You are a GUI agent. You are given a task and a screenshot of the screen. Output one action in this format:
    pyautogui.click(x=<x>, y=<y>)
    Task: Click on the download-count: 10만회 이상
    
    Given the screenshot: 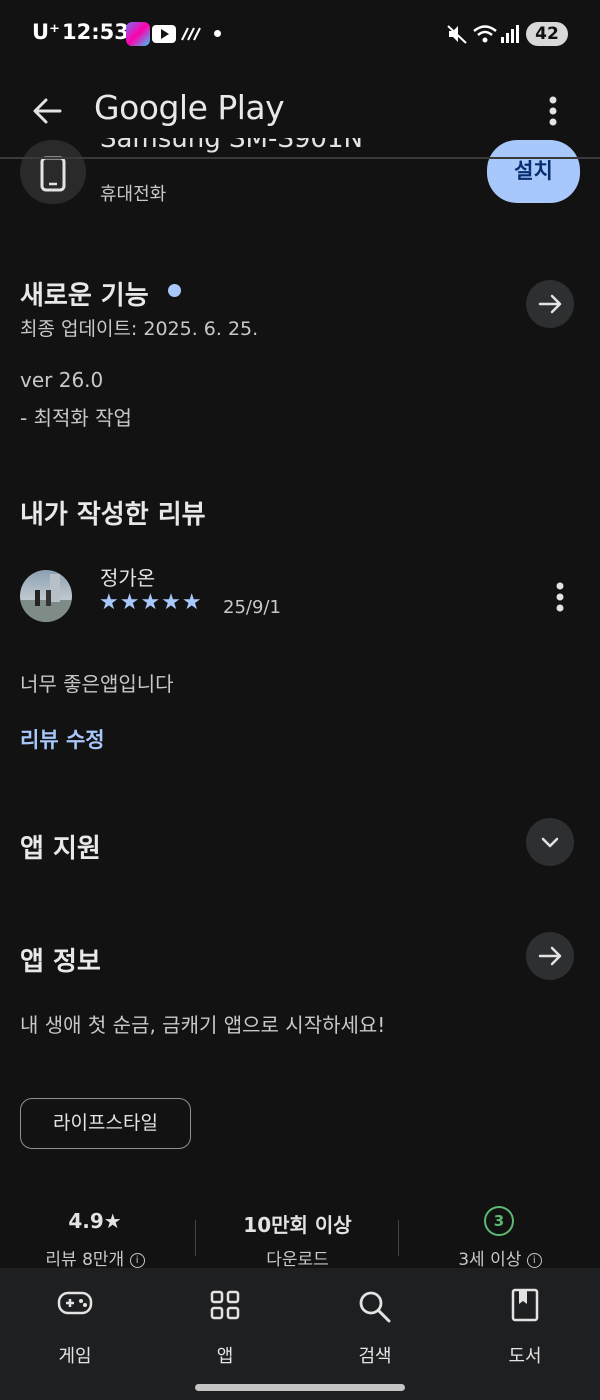 What is the action you would take?
    pyautogui.click(x=297, y=1225)
    